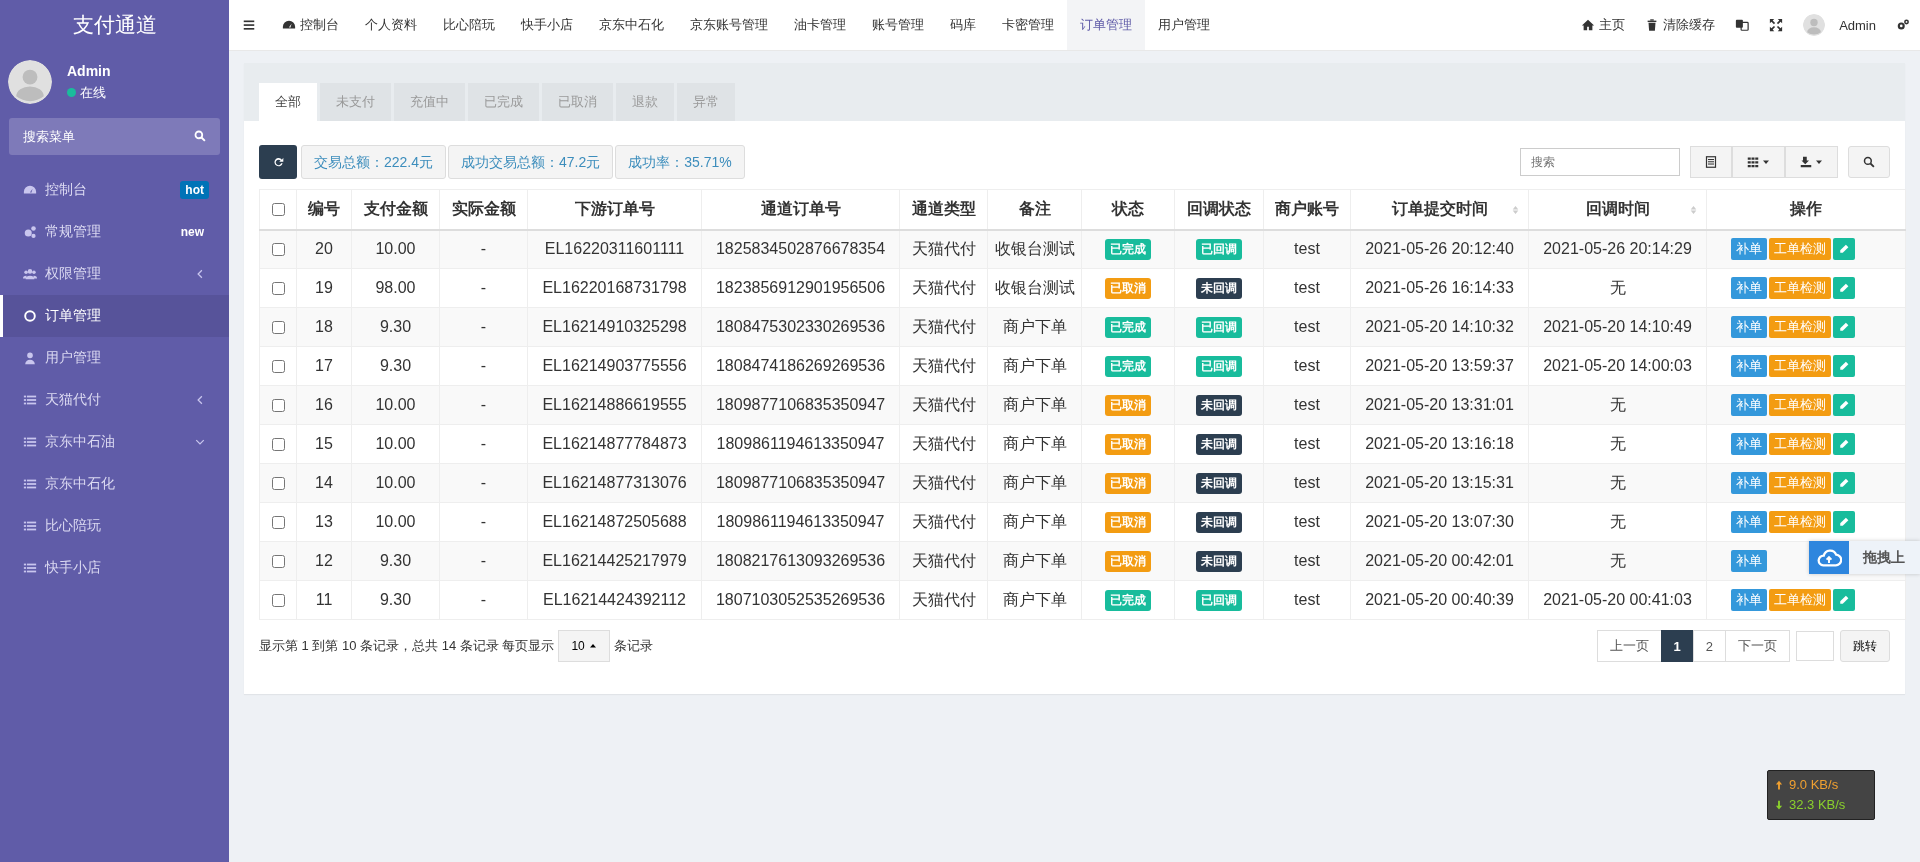 The height and width of the screenshot is (862, 1920). Describe the element at coordinates (584, 646) in the screenshot. I see `page-size-dropdown: 10` at that location.